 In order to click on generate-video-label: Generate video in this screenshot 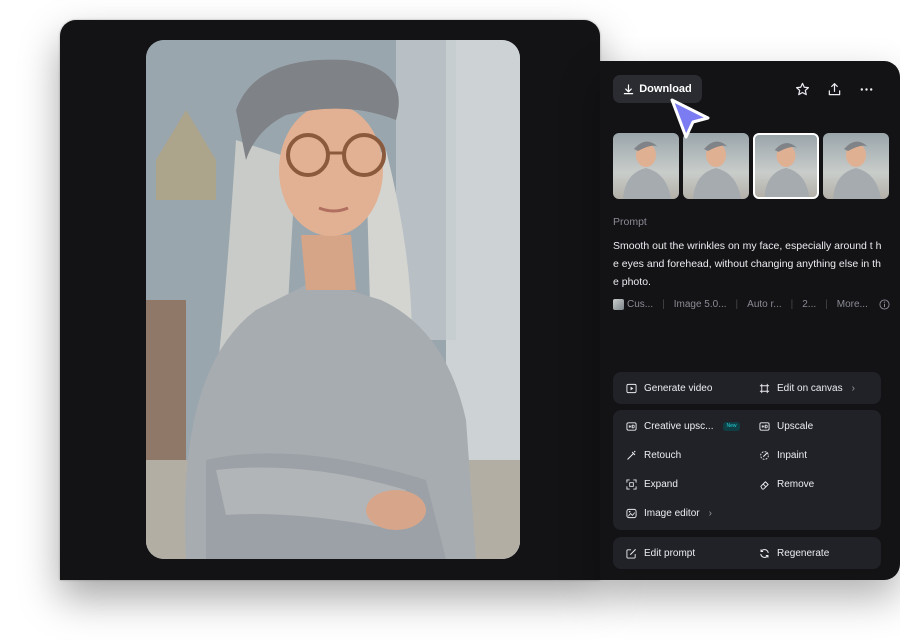, I will do `click(678, 388)`.